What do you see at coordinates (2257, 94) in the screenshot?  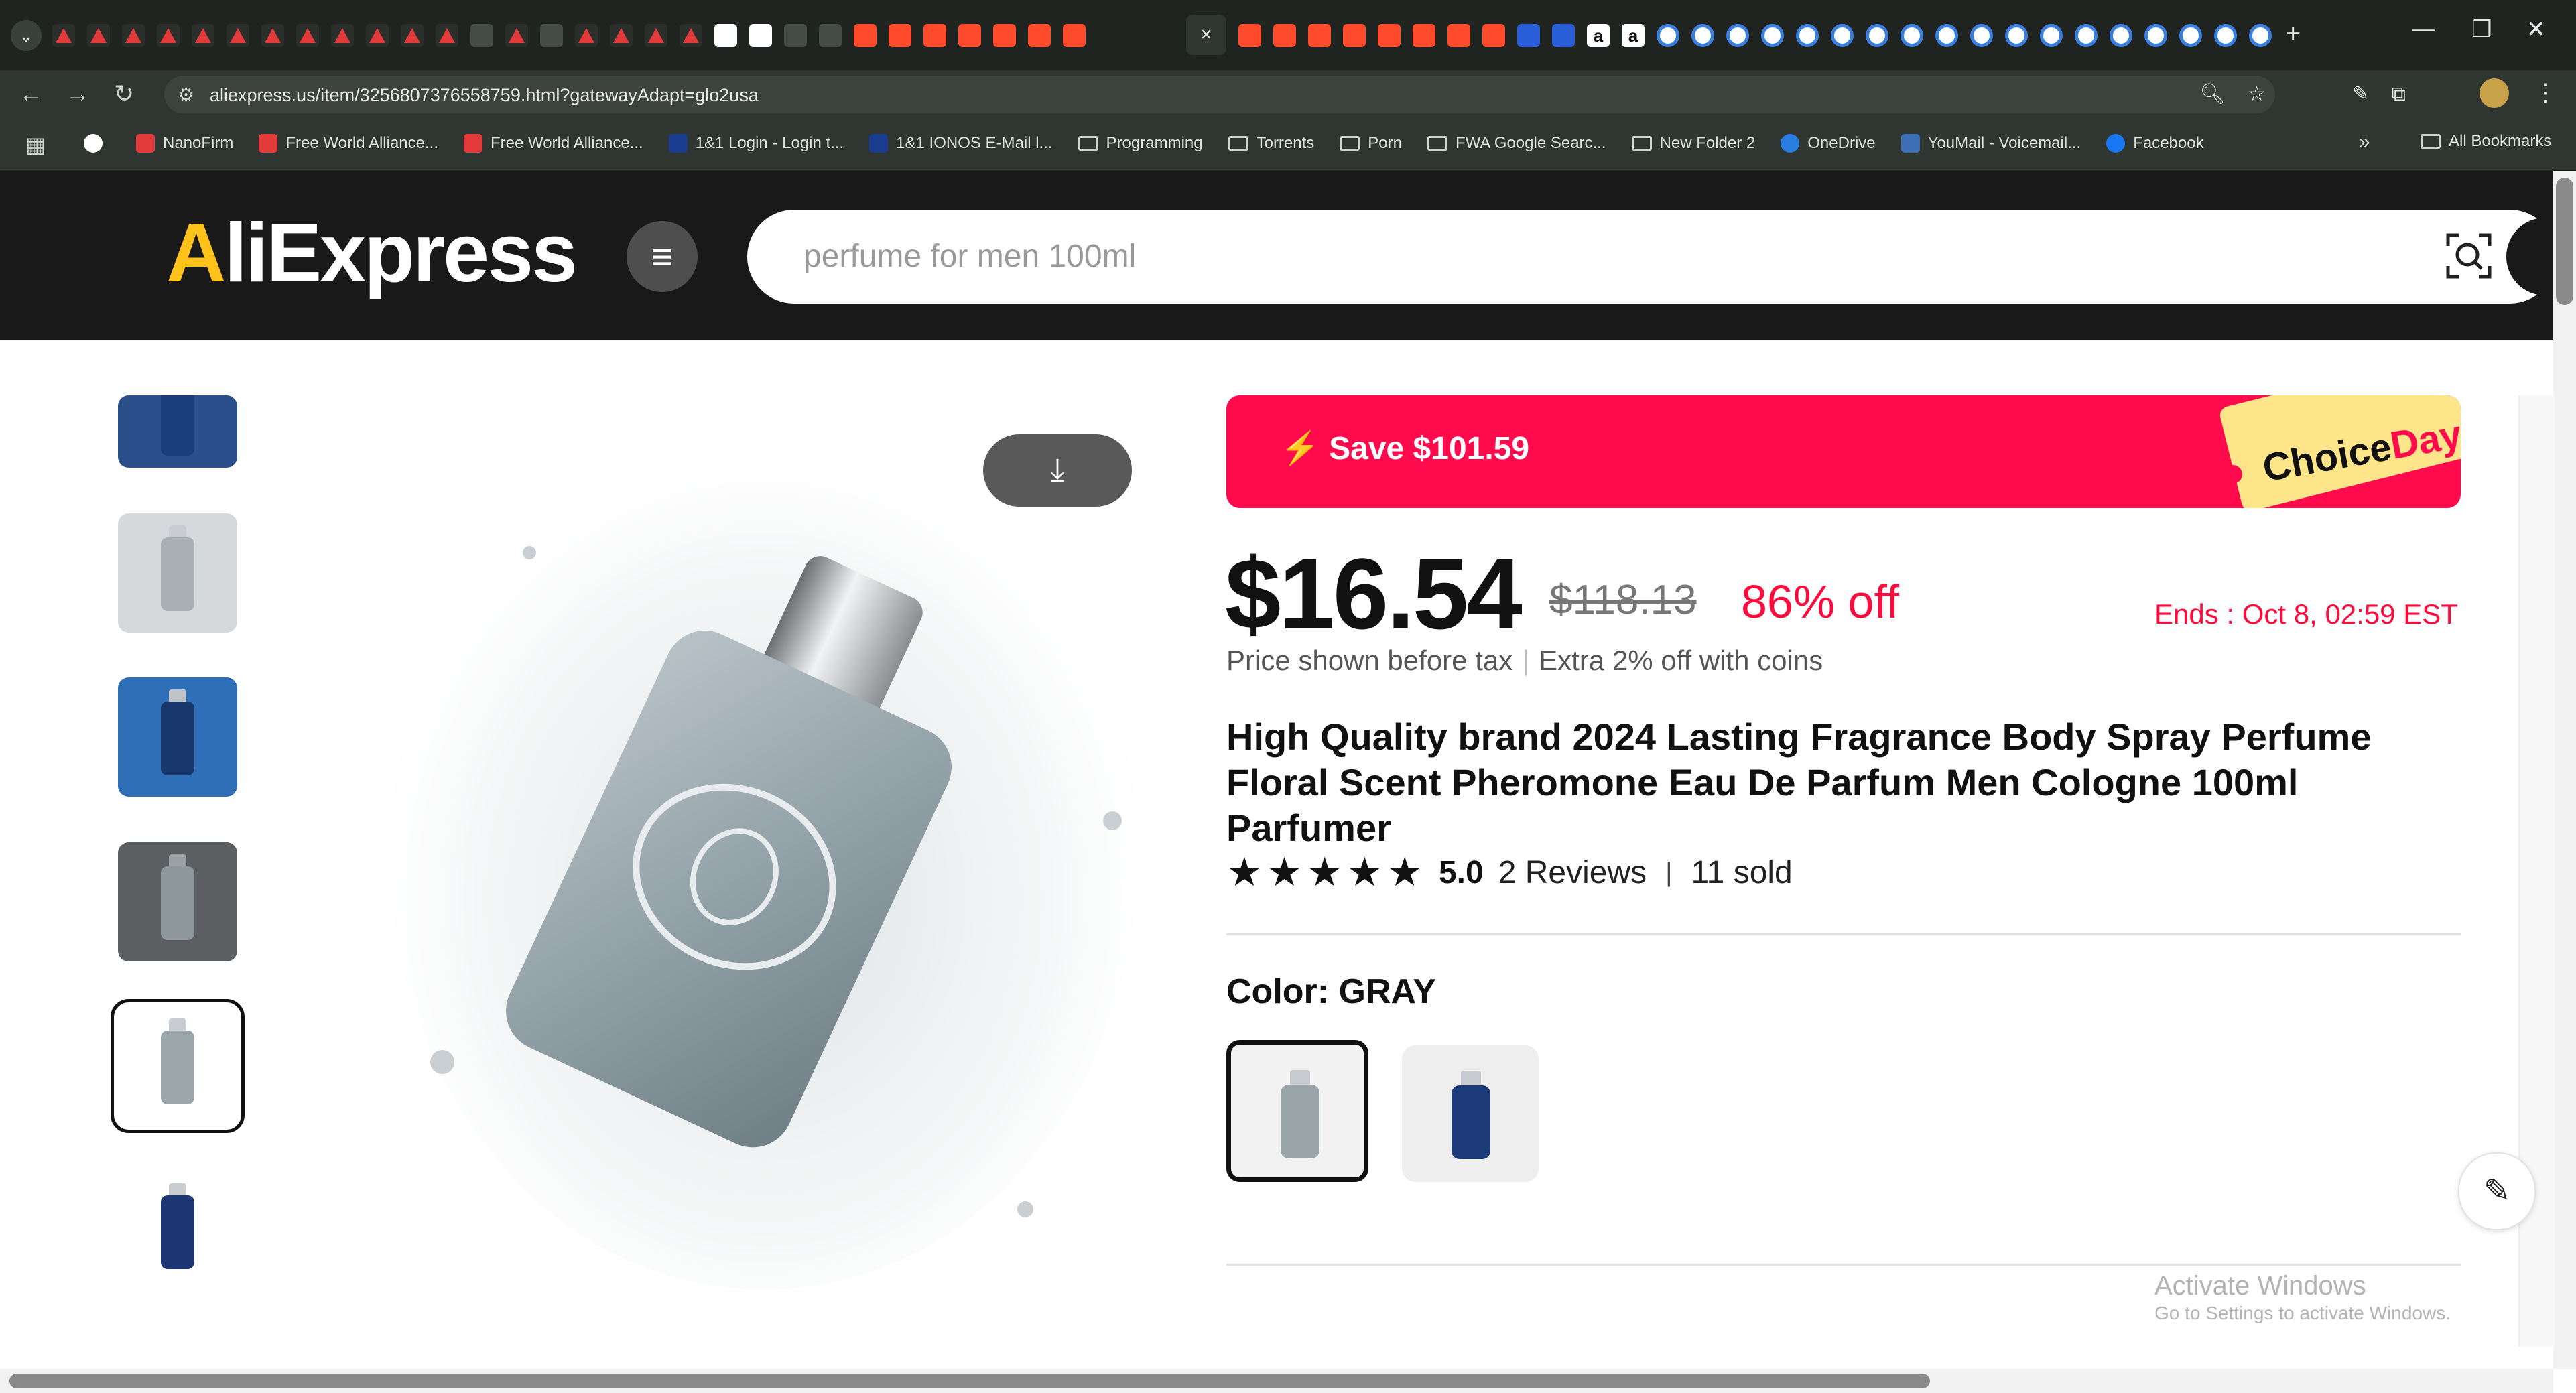 I see `bookmark-star-icon: ☆` at bounding box center [2257, 94].